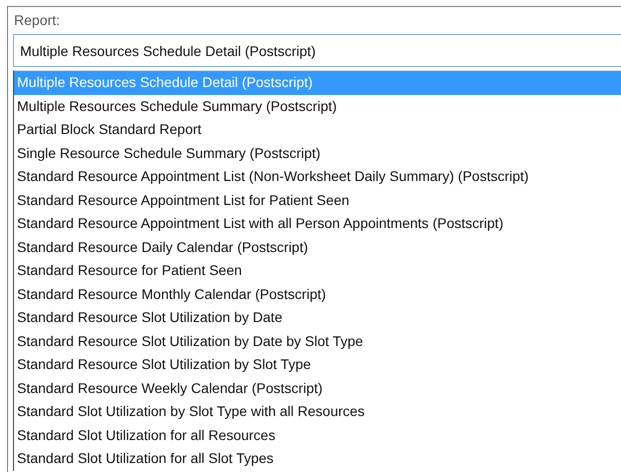 The image size is (621, 472). Describe the element at coordinates (36, 20) in the screenshot. I see `report-label: Report:` at that location.